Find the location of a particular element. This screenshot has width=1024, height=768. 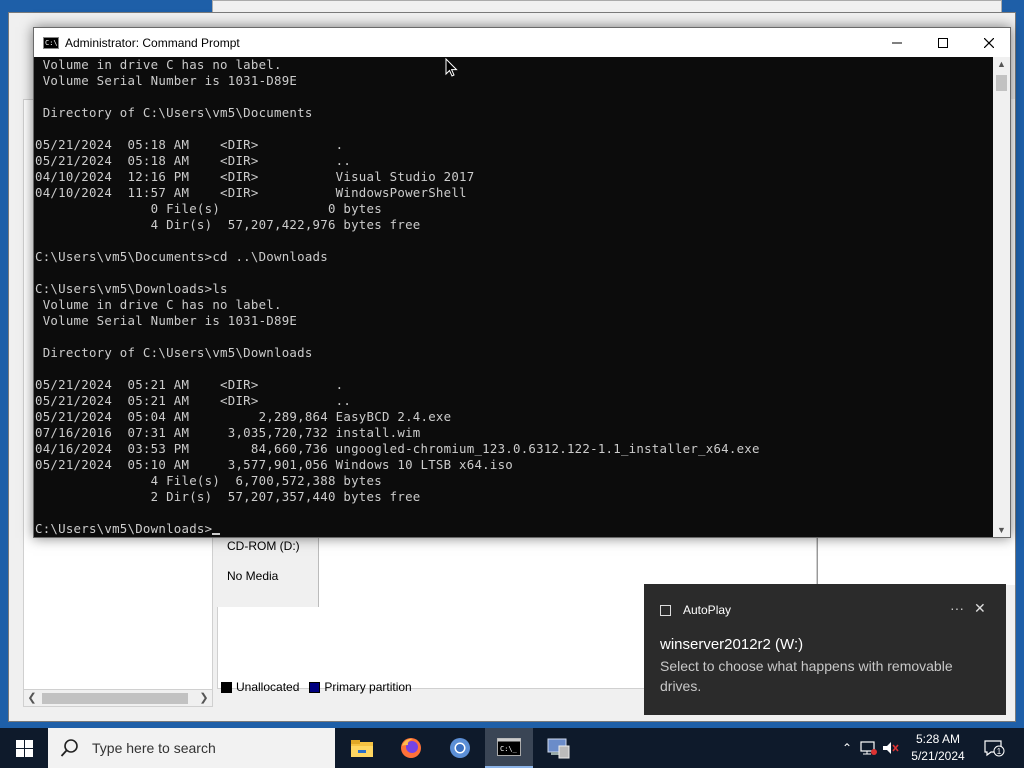

autoplay-icon is located at coordinates (665, 610).